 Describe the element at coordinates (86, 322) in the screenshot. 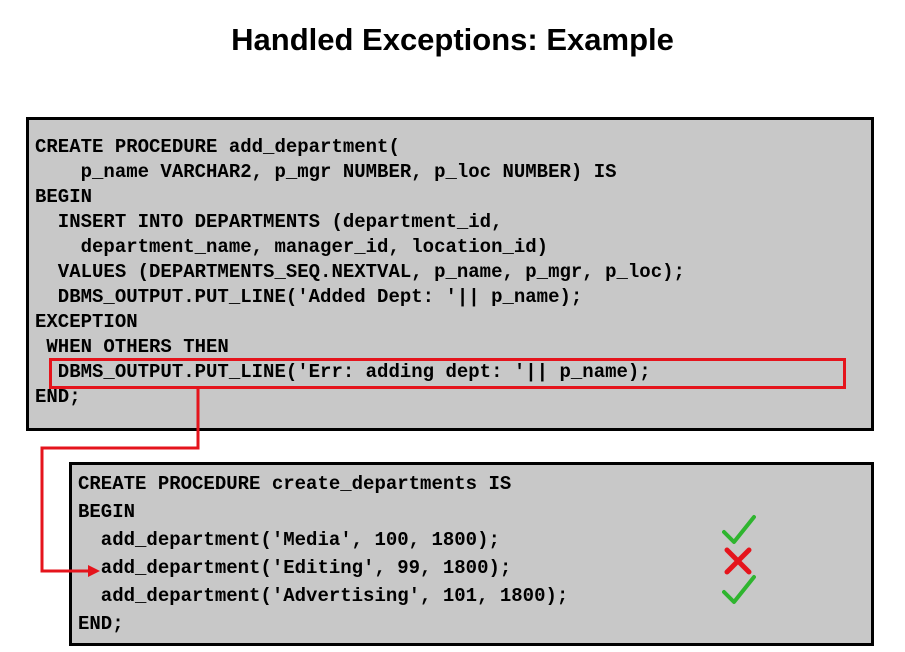

I see `code-line: EXCEPTION` at that location.